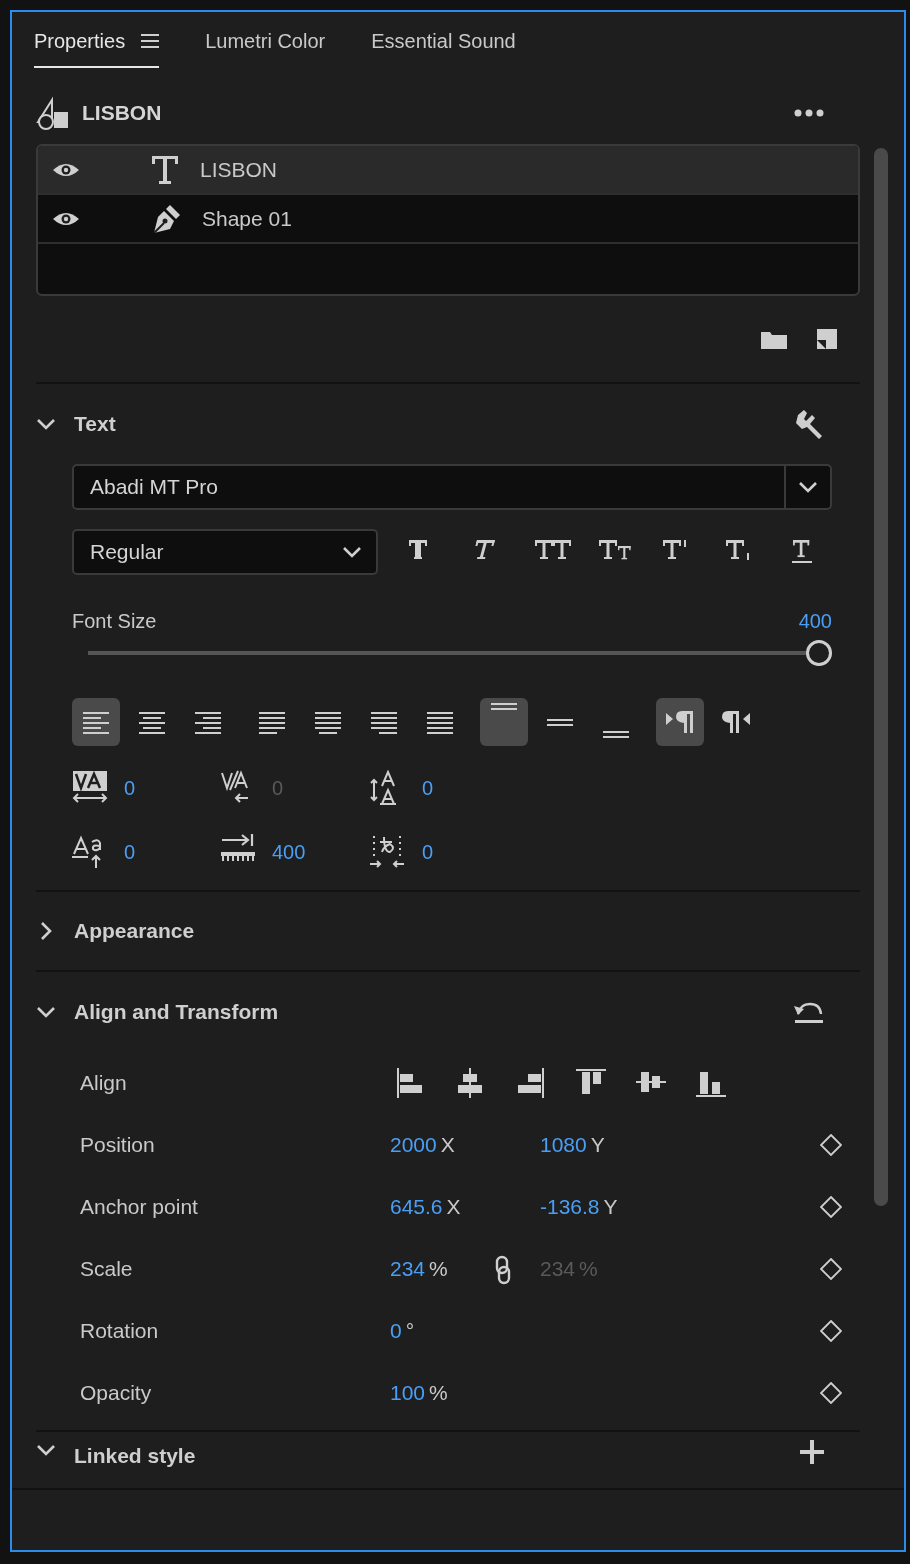 The height and width of the screenshot is (1564, 910). What do you see at coordinates (388, 852) in the screenshot?
I see `tsume-icon` at bounding box center [388, 852].